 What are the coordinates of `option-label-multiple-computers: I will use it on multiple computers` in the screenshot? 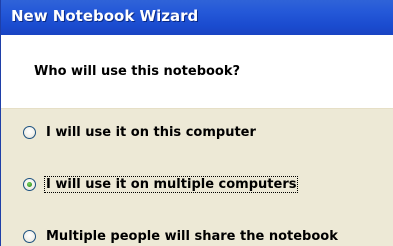 It's located at (171, 184).